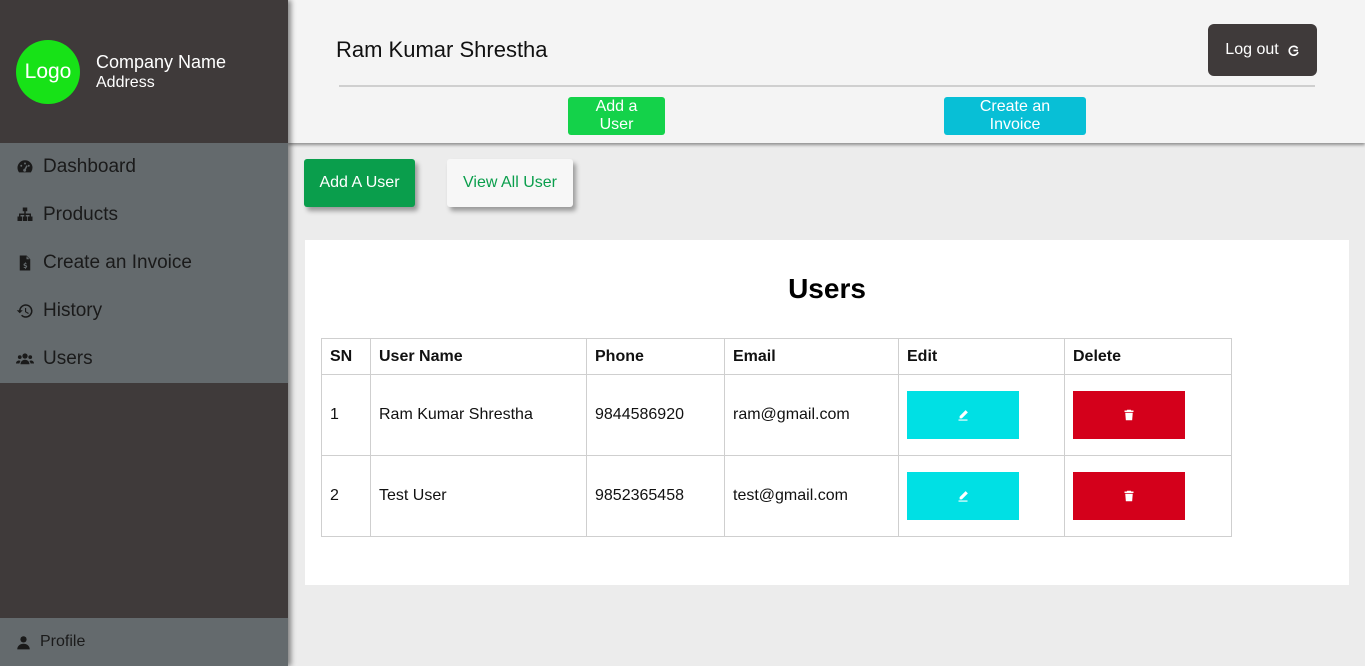  I want to click on brand: Logo Company Name Address, so click(144, 71).